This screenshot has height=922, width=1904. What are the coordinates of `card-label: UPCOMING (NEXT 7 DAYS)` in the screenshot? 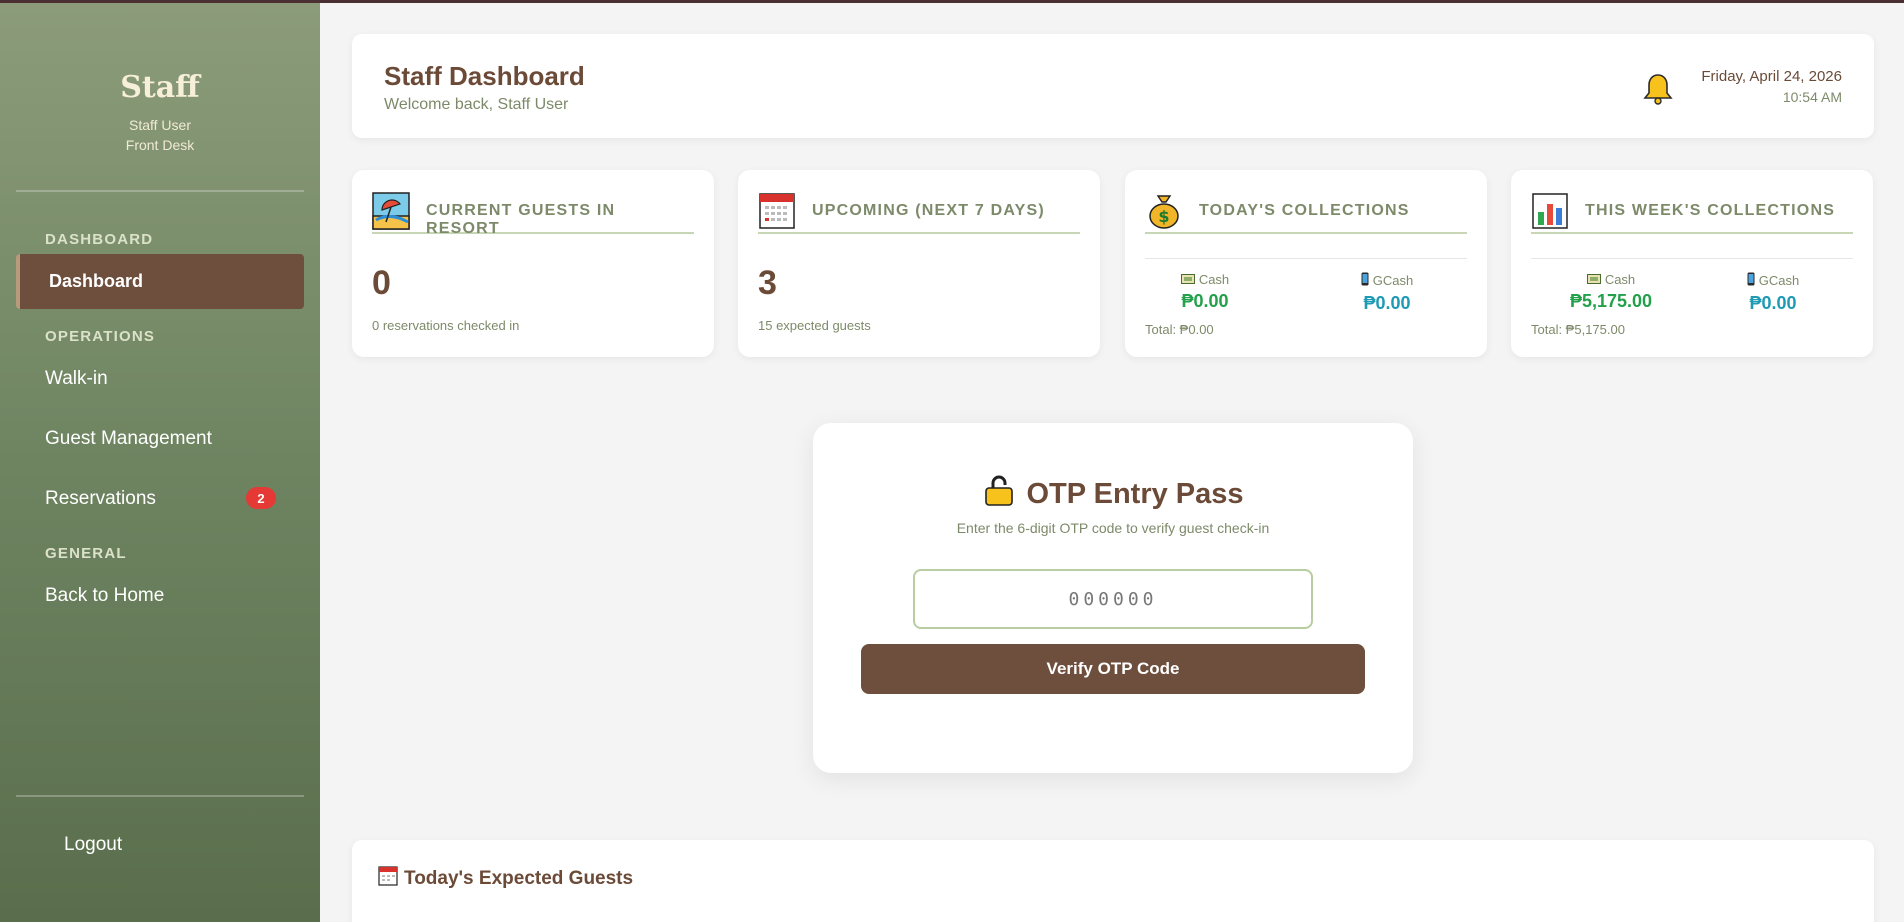 It's located at (928, 210).